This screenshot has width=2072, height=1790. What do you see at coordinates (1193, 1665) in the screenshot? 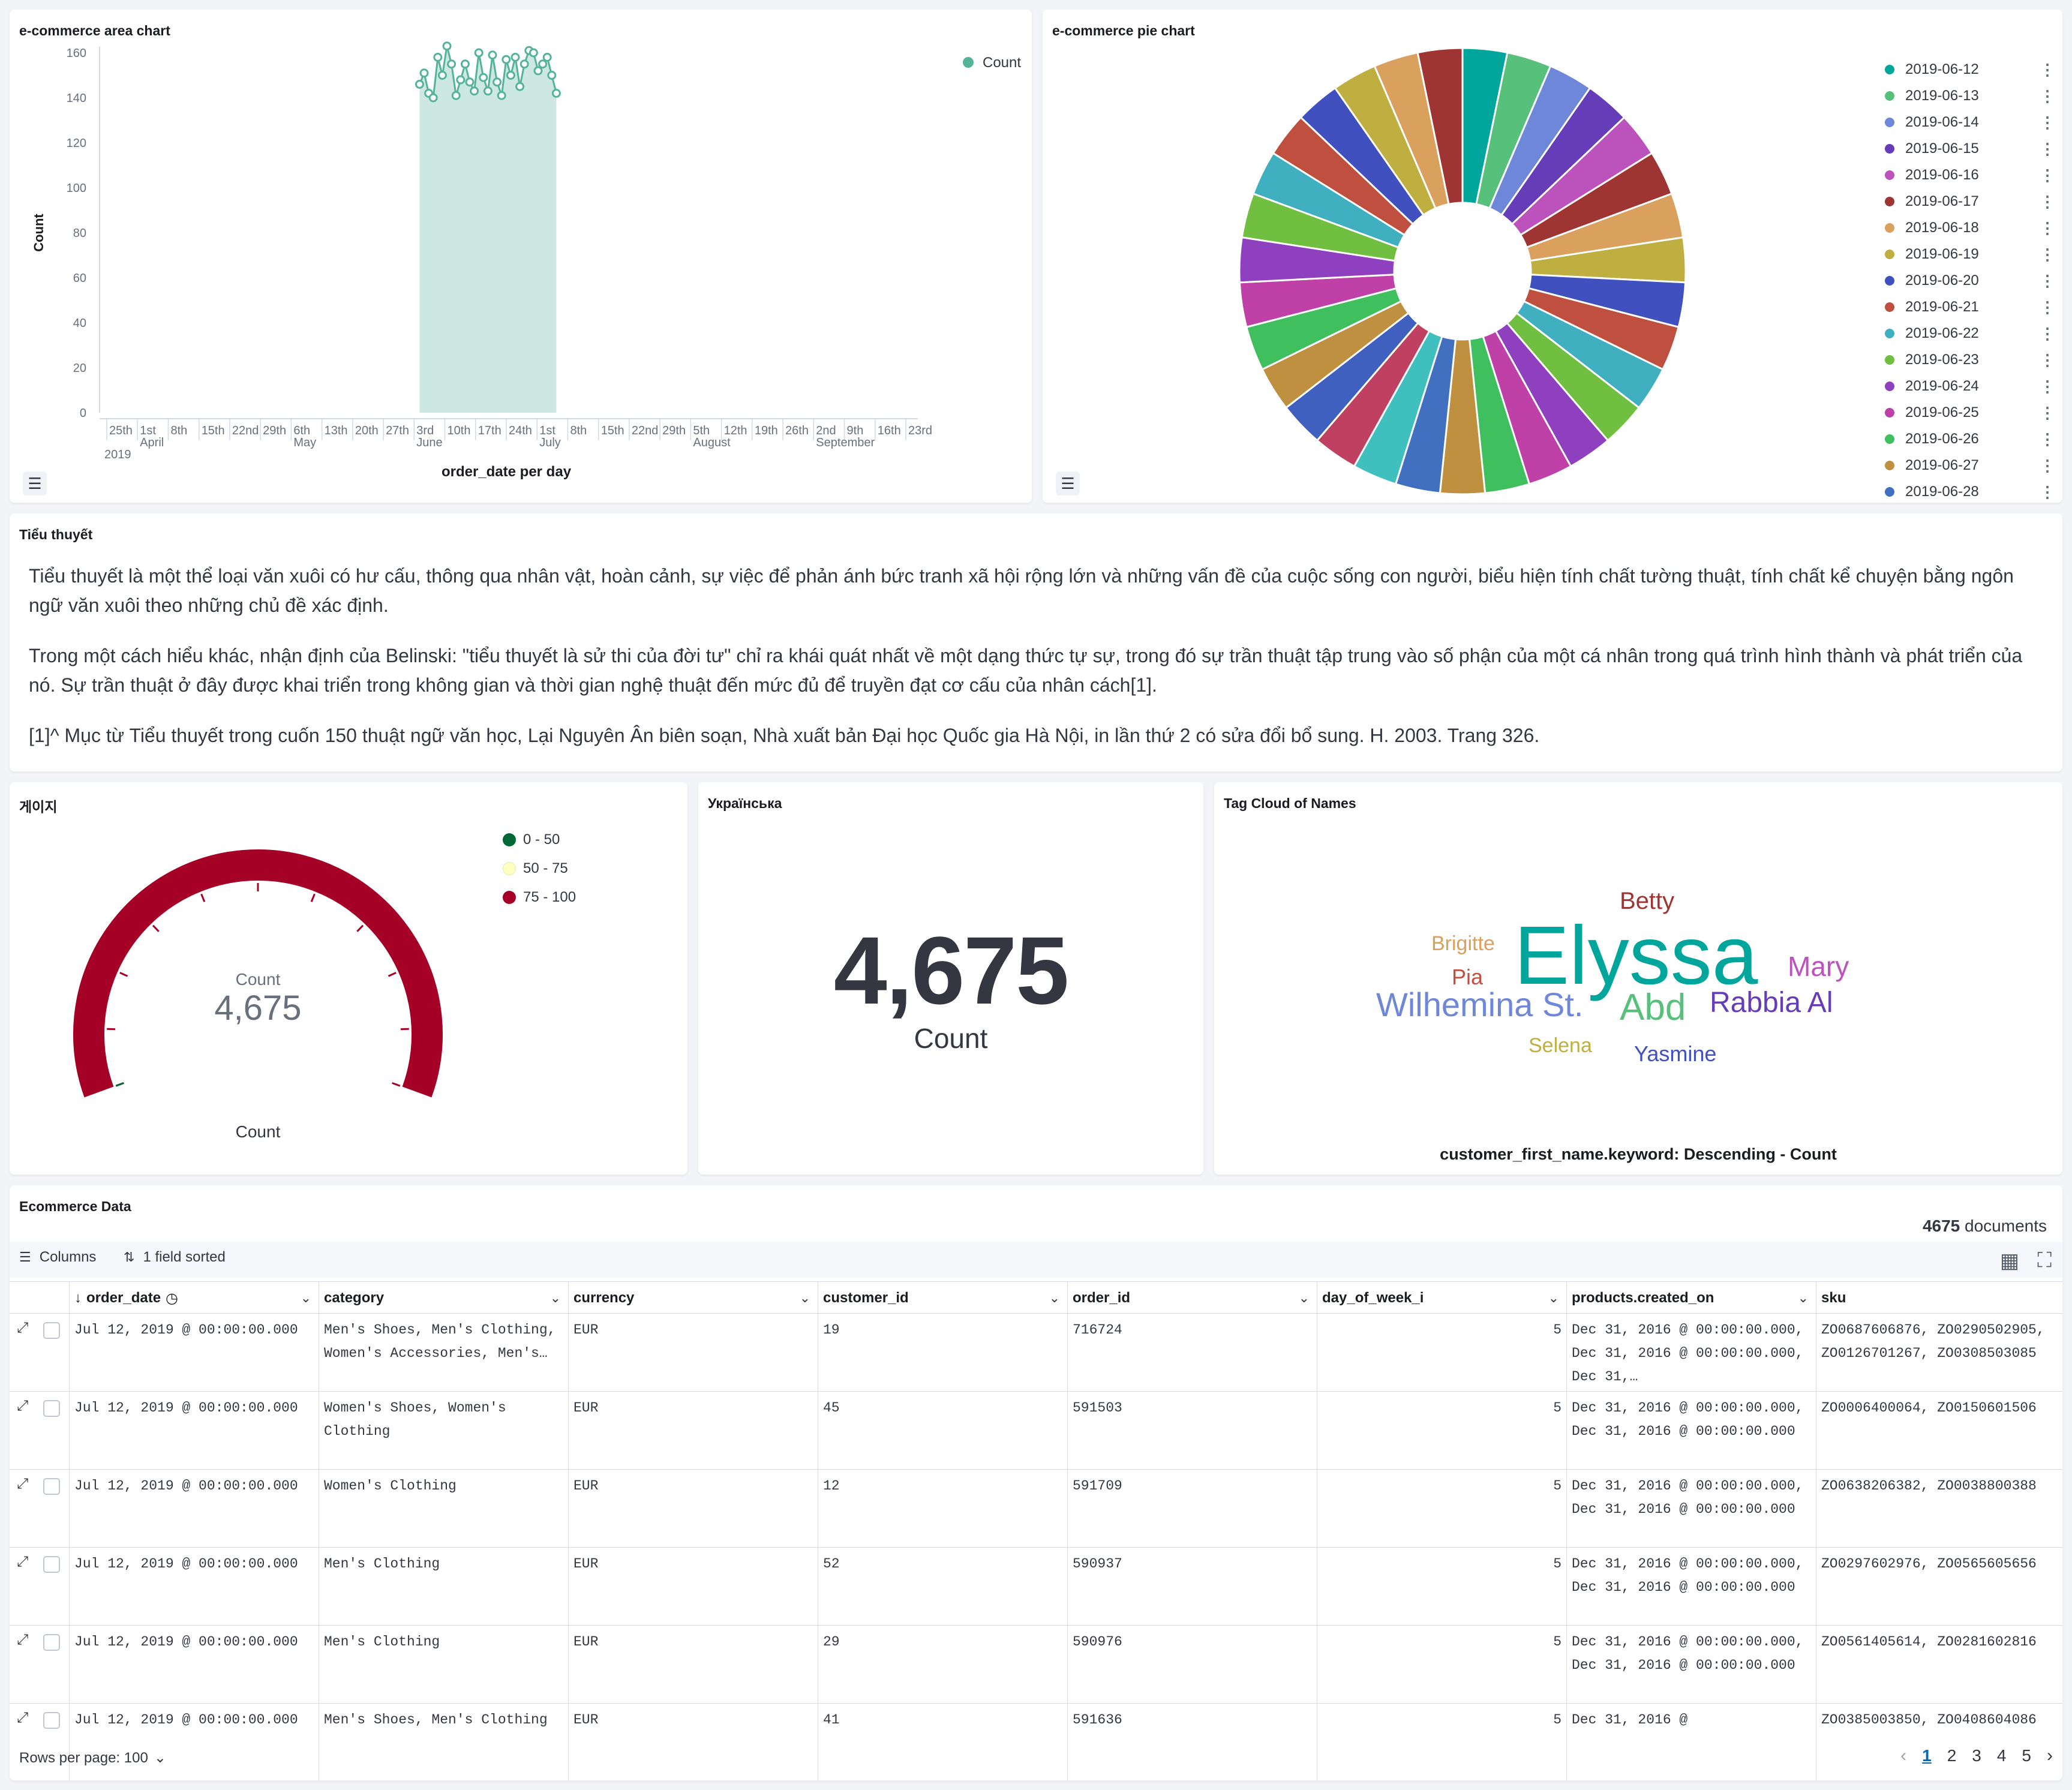
I see `table-cell: 590976` at bounding box center [1193, 1665].